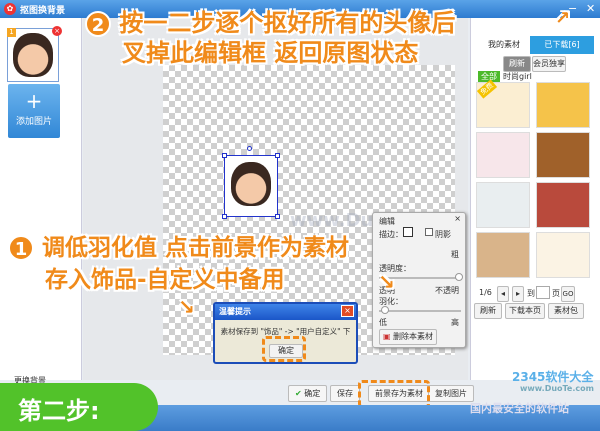 The image size is (600, 431). I want to click on stroke-label: 描边：, so click(391, 234).